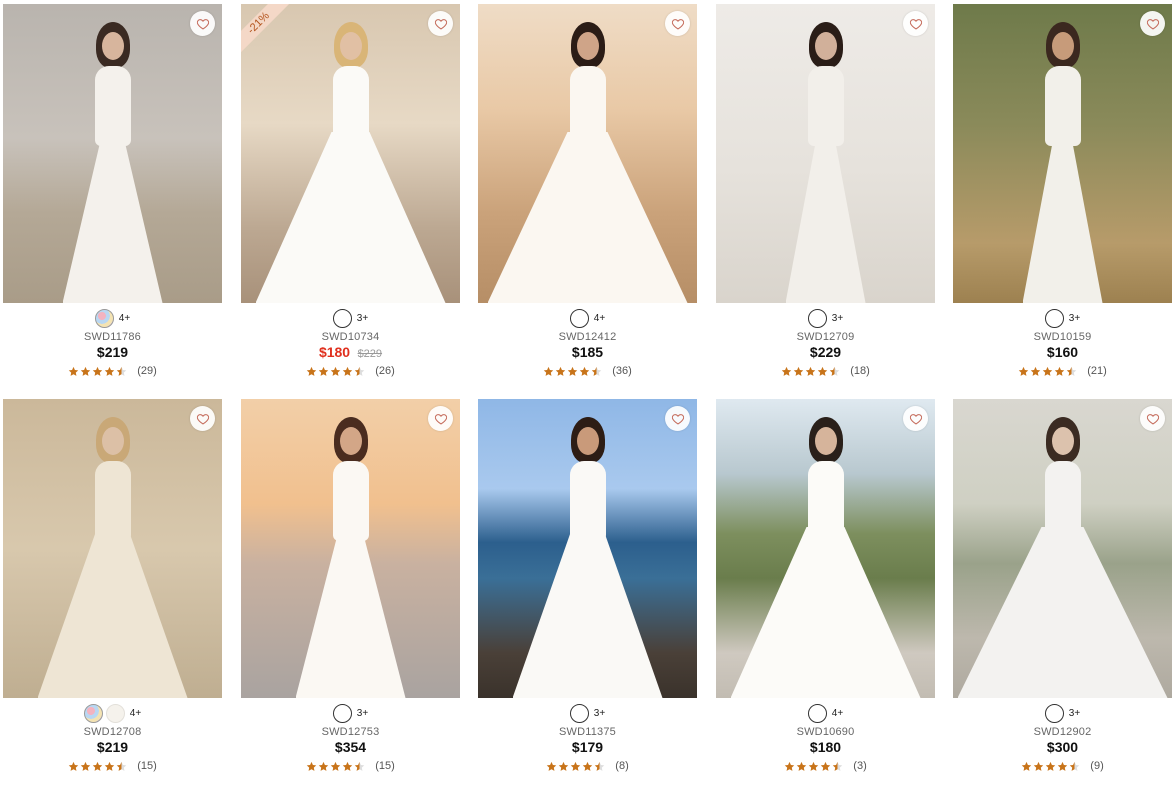 This screenshot has height=786, width=1174. I want to click on original-price: $229, so click(370, 354).